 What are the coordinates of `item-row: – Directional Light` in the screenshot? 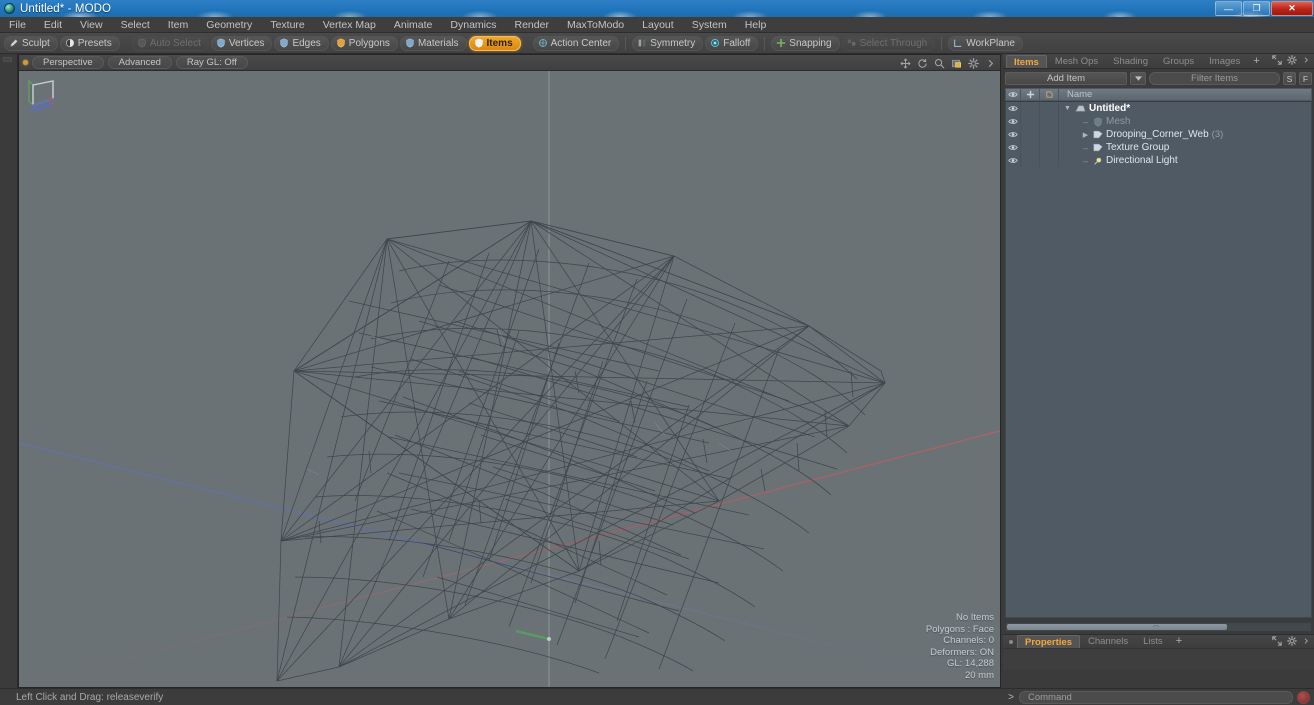 It's located at (1158, 160).